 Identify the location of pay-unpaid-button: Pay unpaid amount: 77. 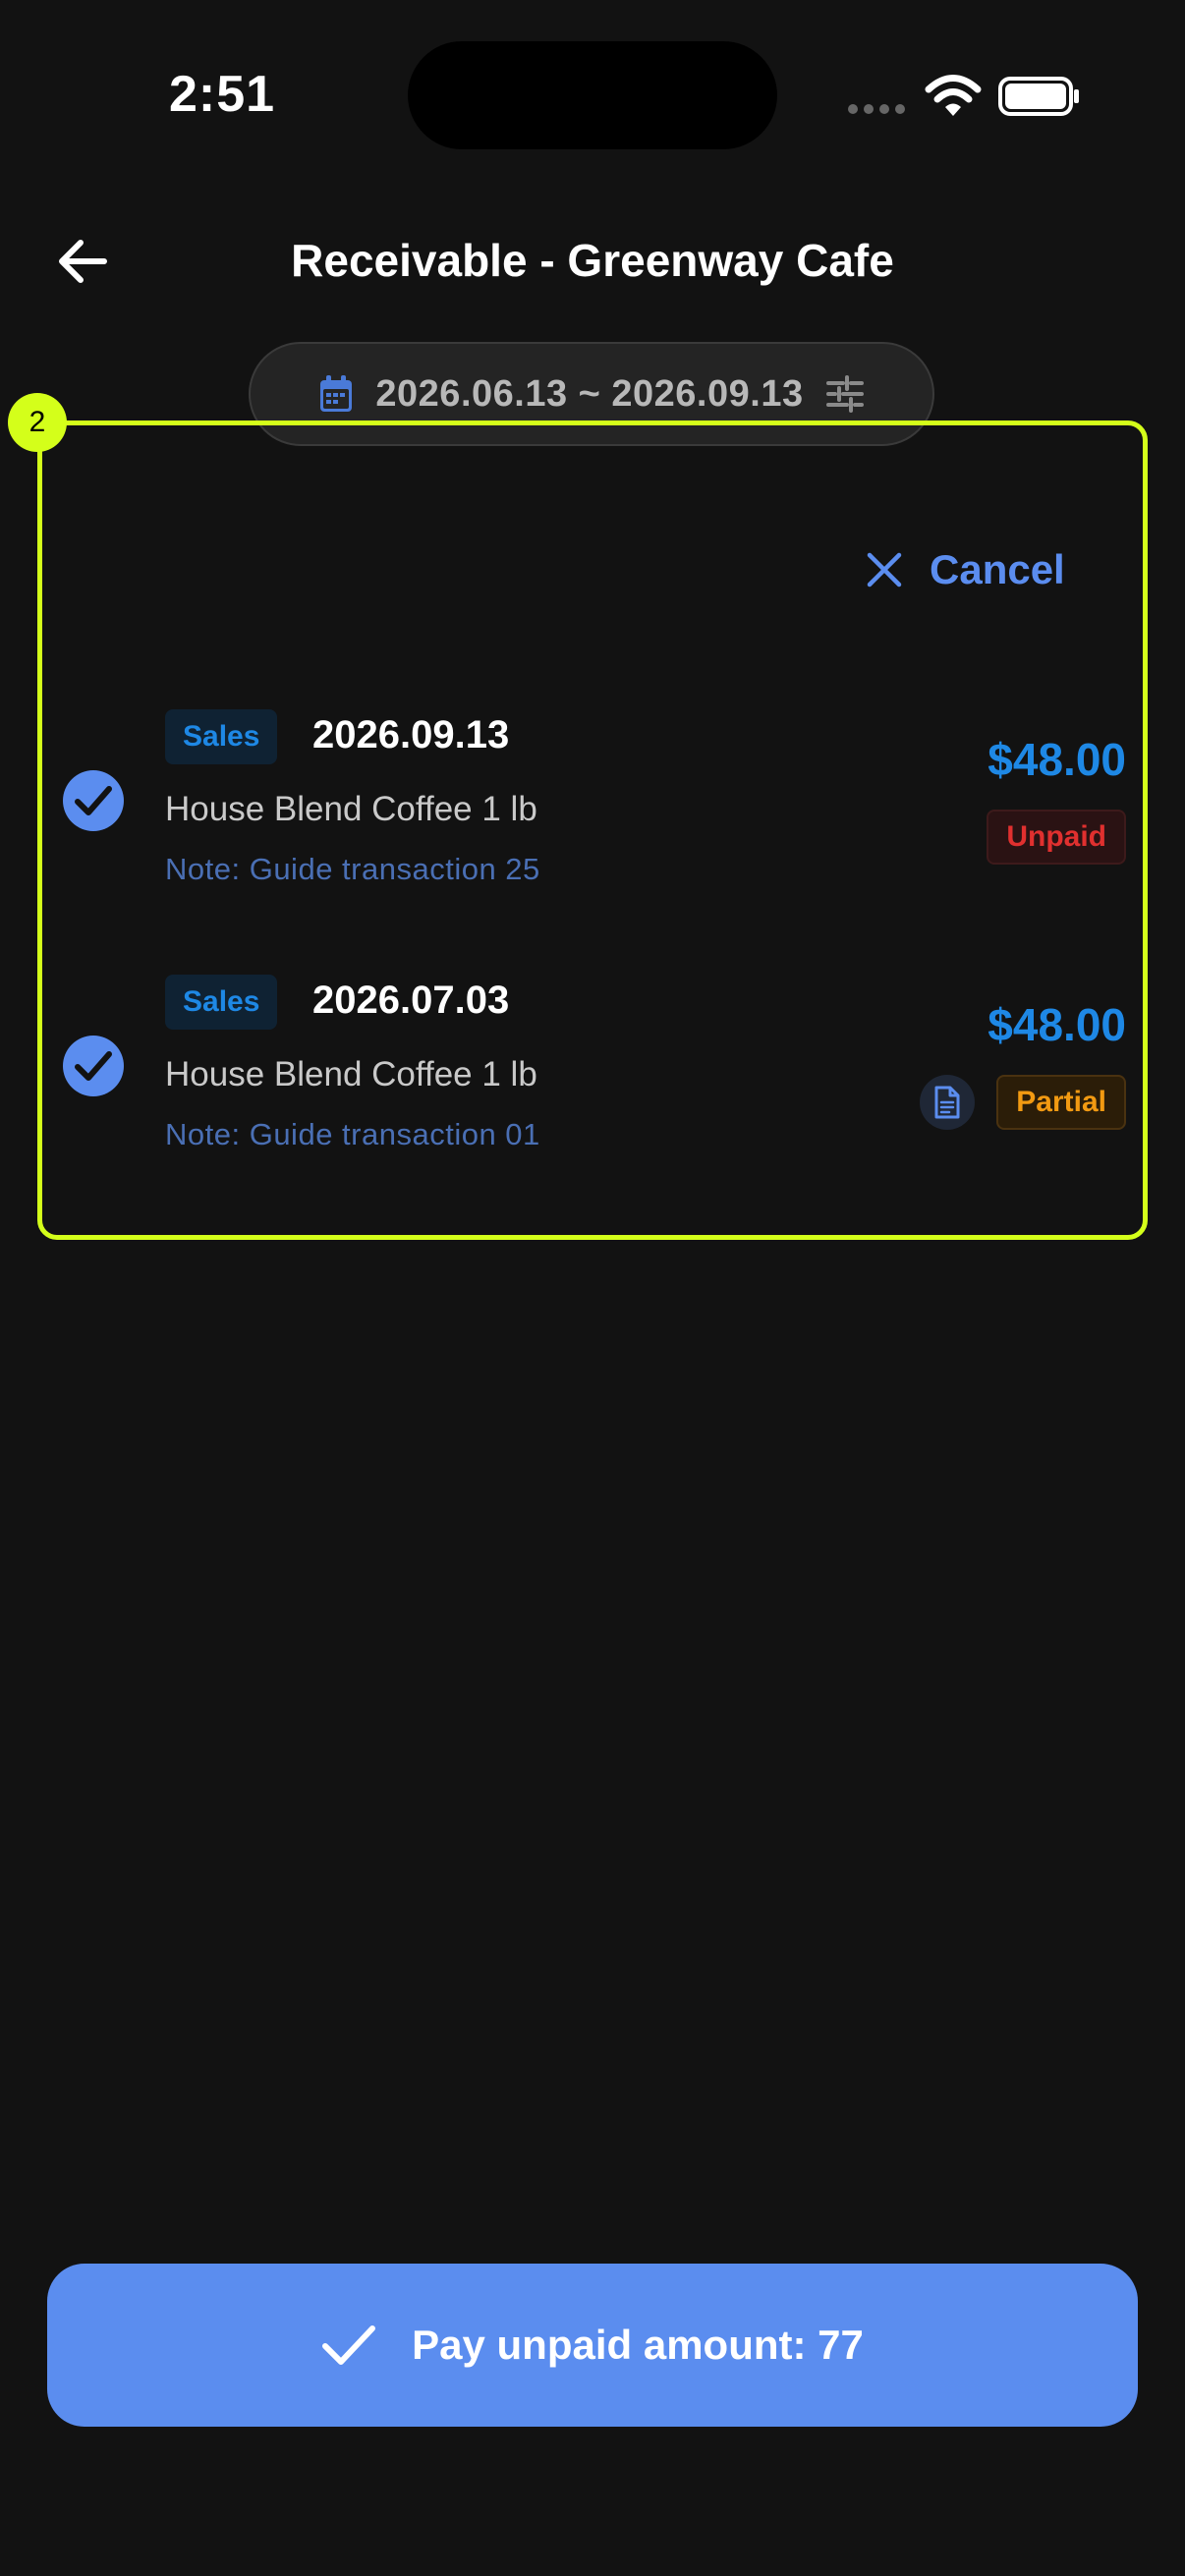
(592, 2345).